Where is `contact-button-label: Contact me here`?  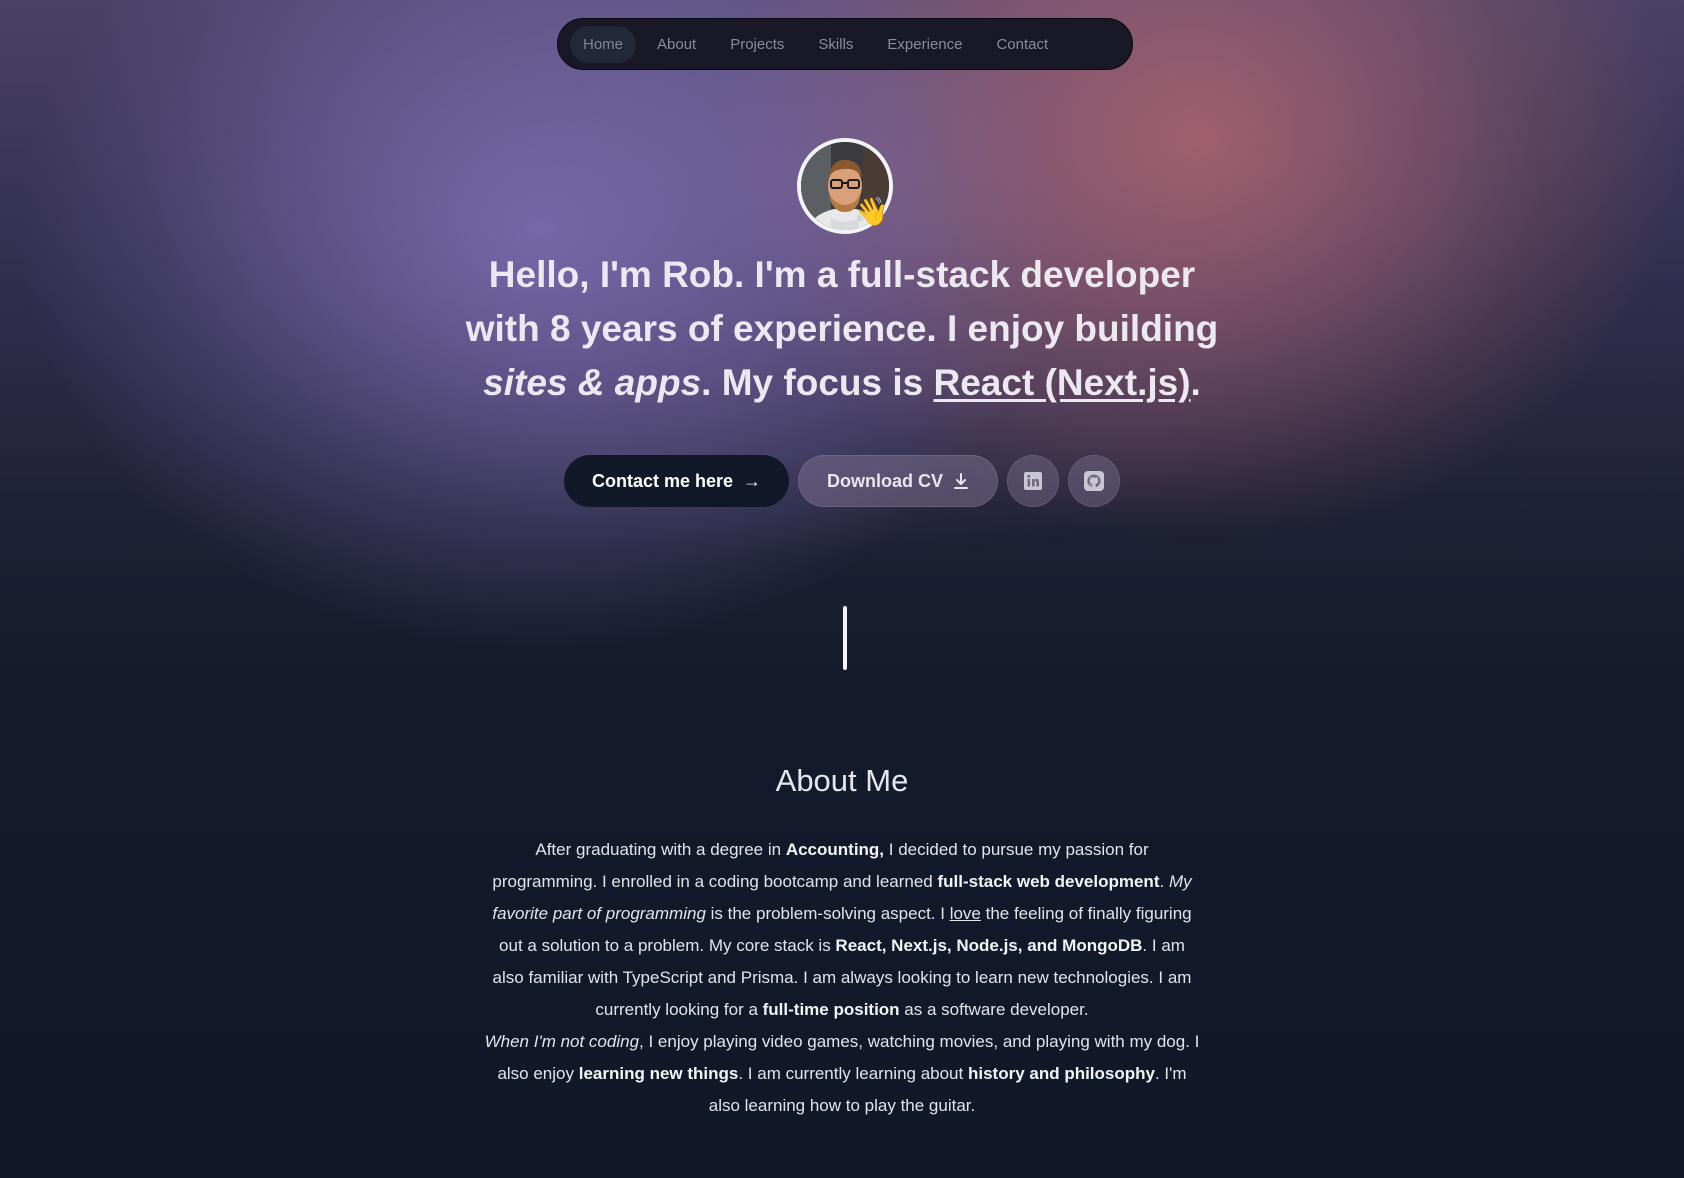 contact-button-label: Contact me here is located at coordinates (662, 480).